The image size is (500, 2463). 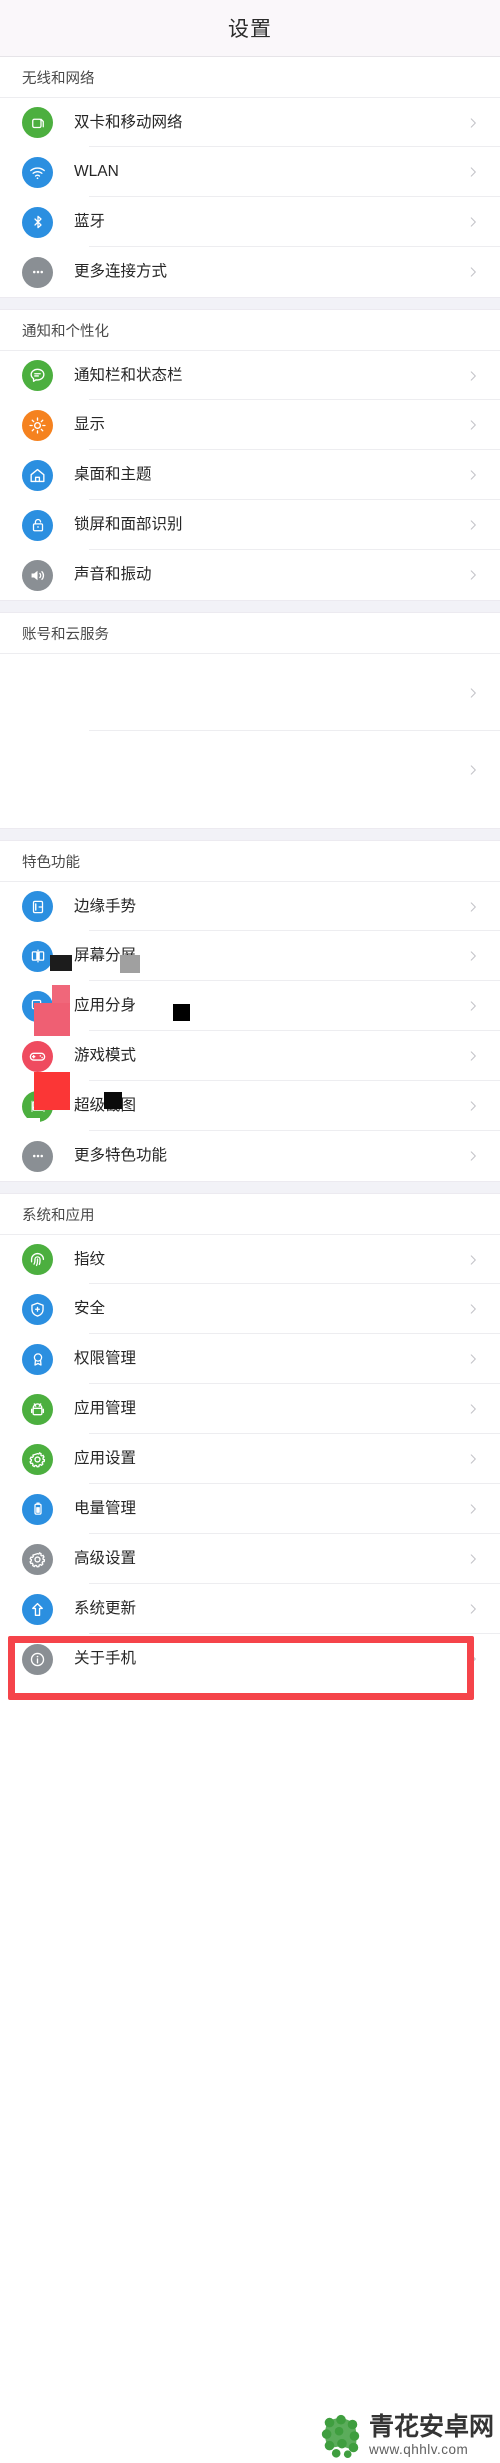 I want to click on section-body-wireless: 双卡和移动网络 WLAN 蓝牙 更多连接方式, so click(x=250, y=197).